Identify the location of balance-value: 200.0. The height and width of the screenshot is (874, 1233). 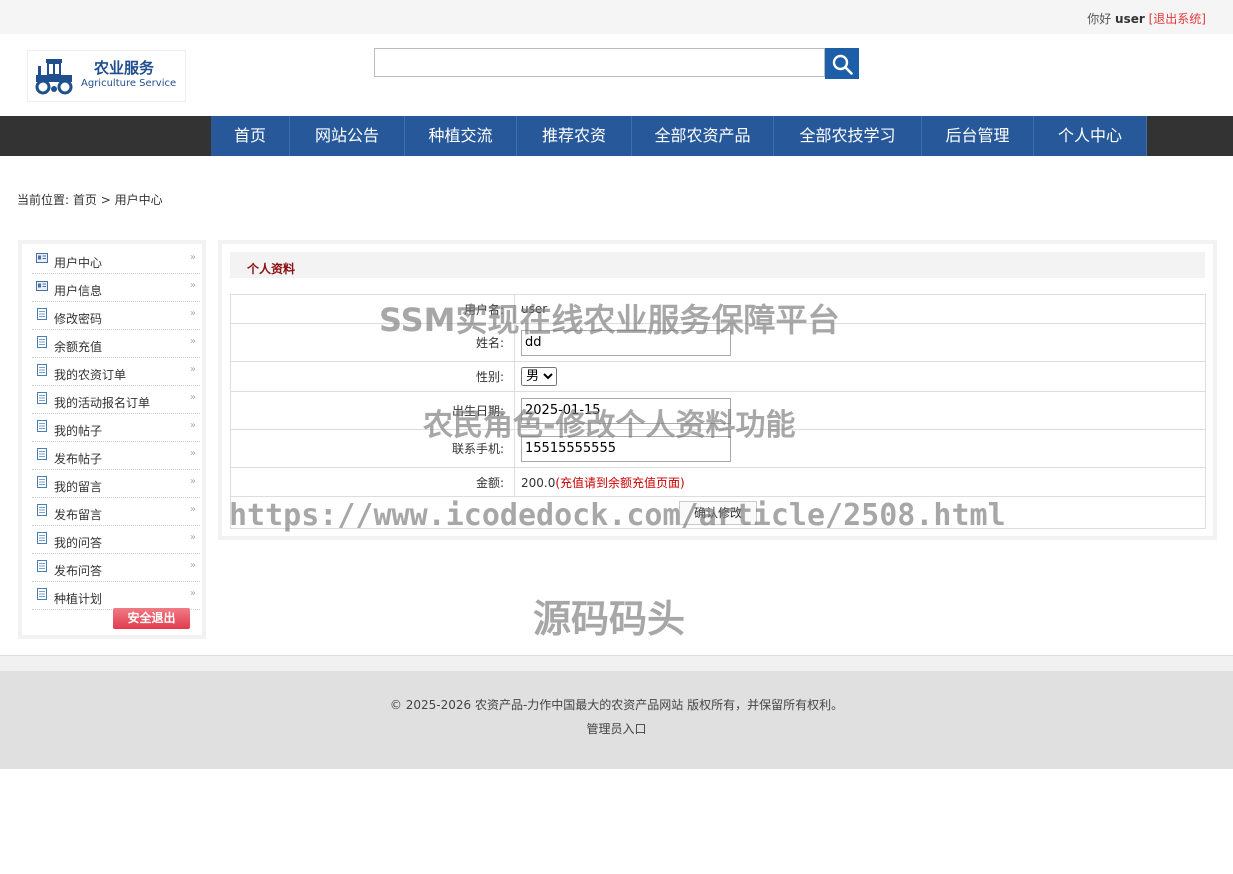
(538, 482).